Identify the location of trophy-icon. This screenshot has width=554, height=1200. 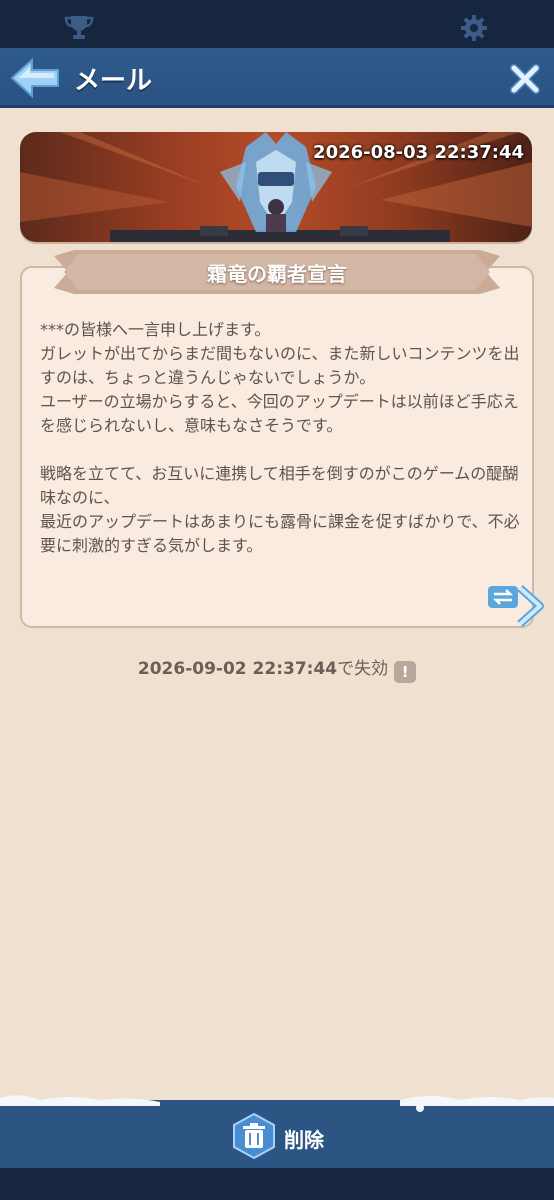
(79, 27).